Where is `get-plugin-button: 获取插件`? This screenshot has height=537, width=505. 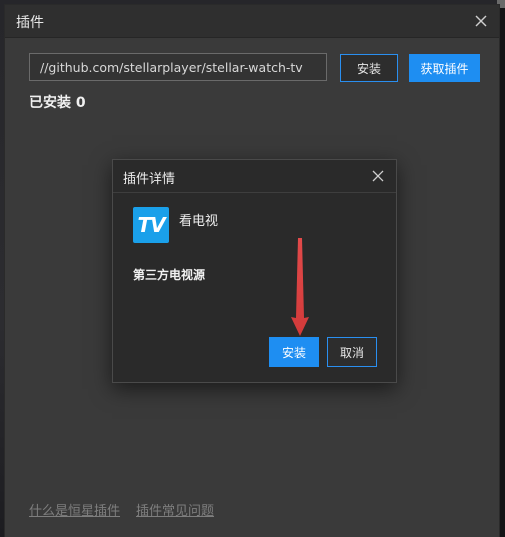
get-plugin-button: 获取插件 is located at coordinates (444, 68).